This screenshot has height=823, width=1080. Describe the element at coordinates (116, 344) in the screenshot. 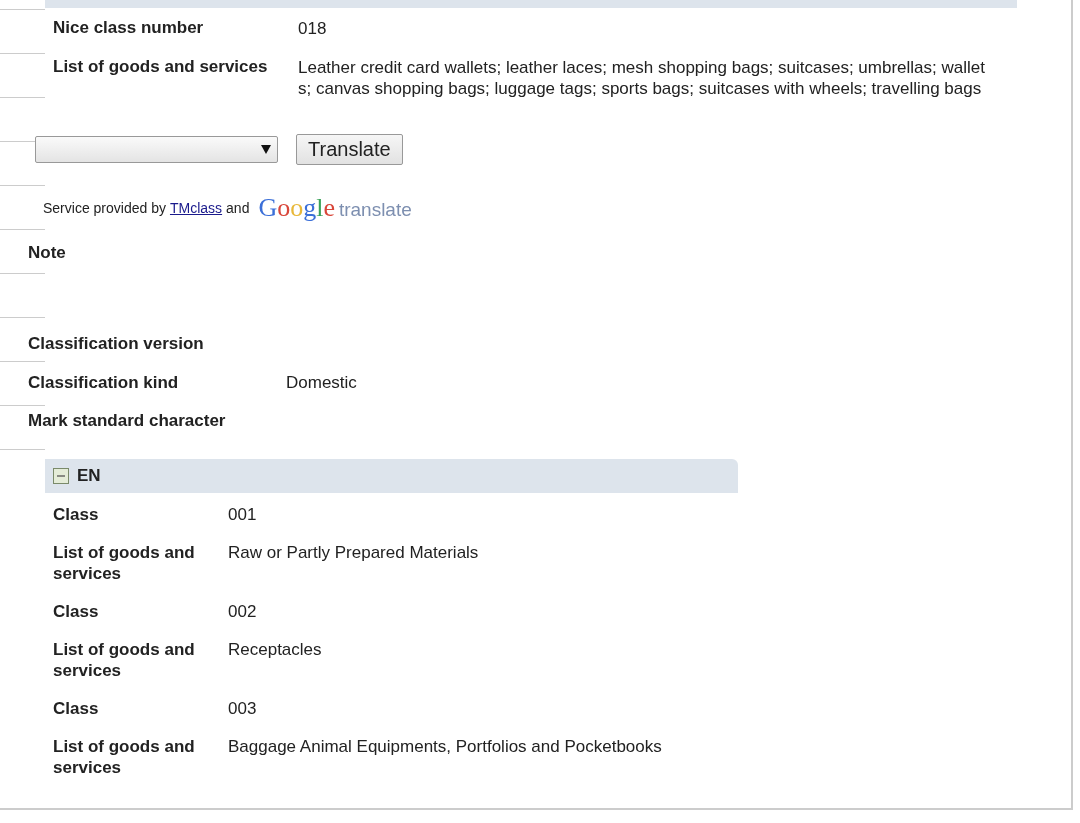

I see `field-label: Classification version` at that location.